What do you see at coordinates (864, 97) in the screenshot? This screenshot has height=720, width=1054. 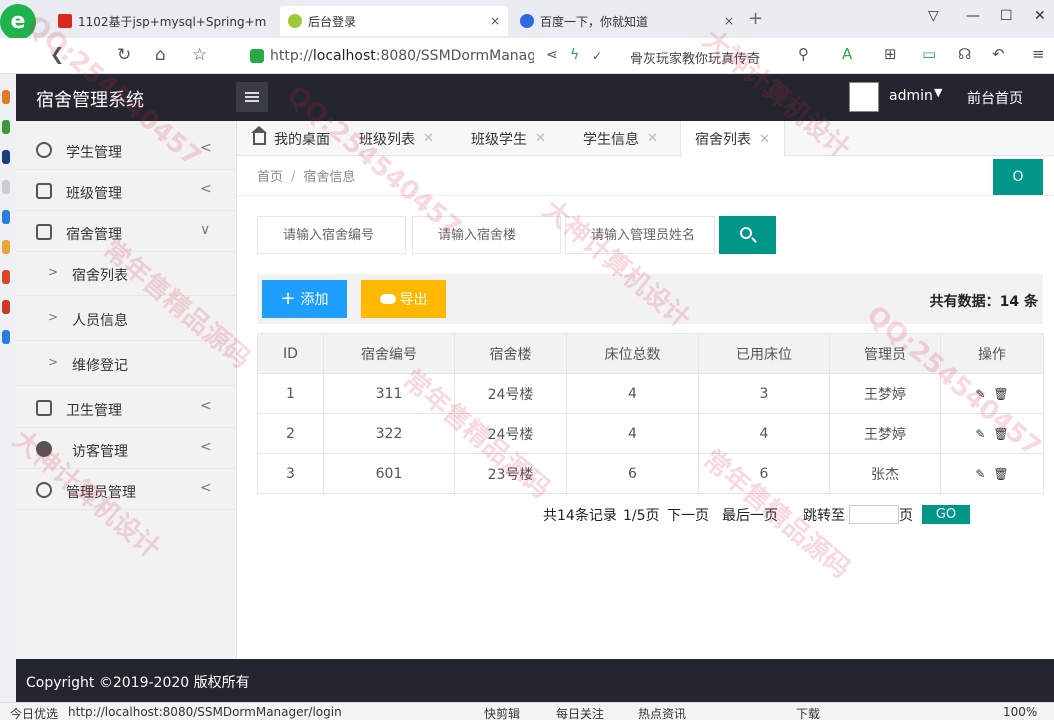 I see `avatar` at bounding box center [864, 97].